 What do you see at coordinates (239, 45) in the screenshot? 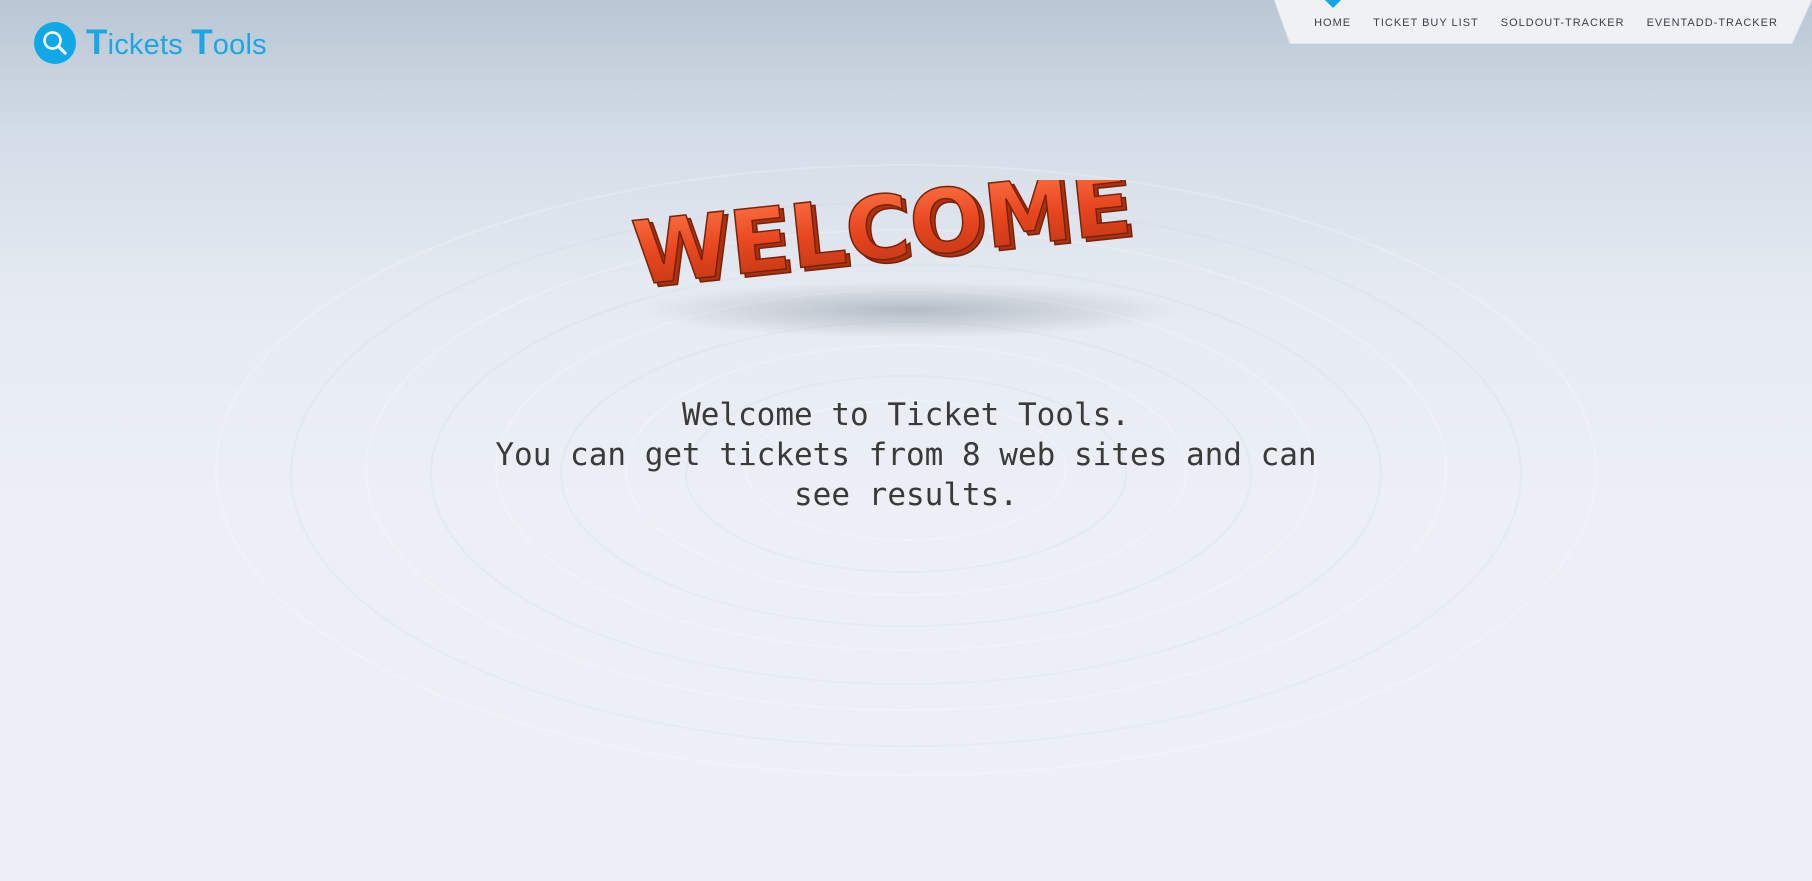
I see `brand-word-2: ools` at bounding box center [239, 45].